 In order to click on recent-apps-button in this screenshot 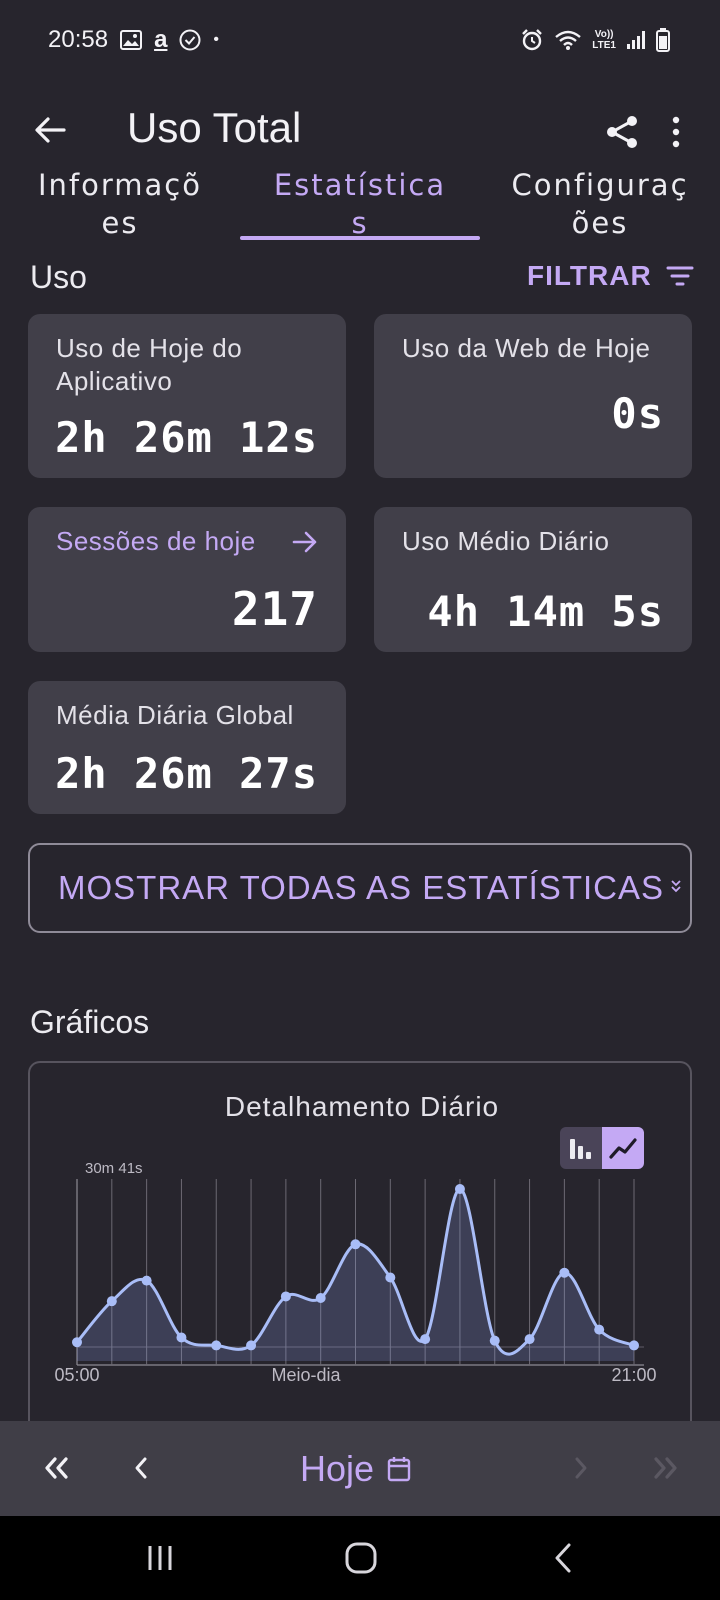, I will do `click(160, 1558)`.